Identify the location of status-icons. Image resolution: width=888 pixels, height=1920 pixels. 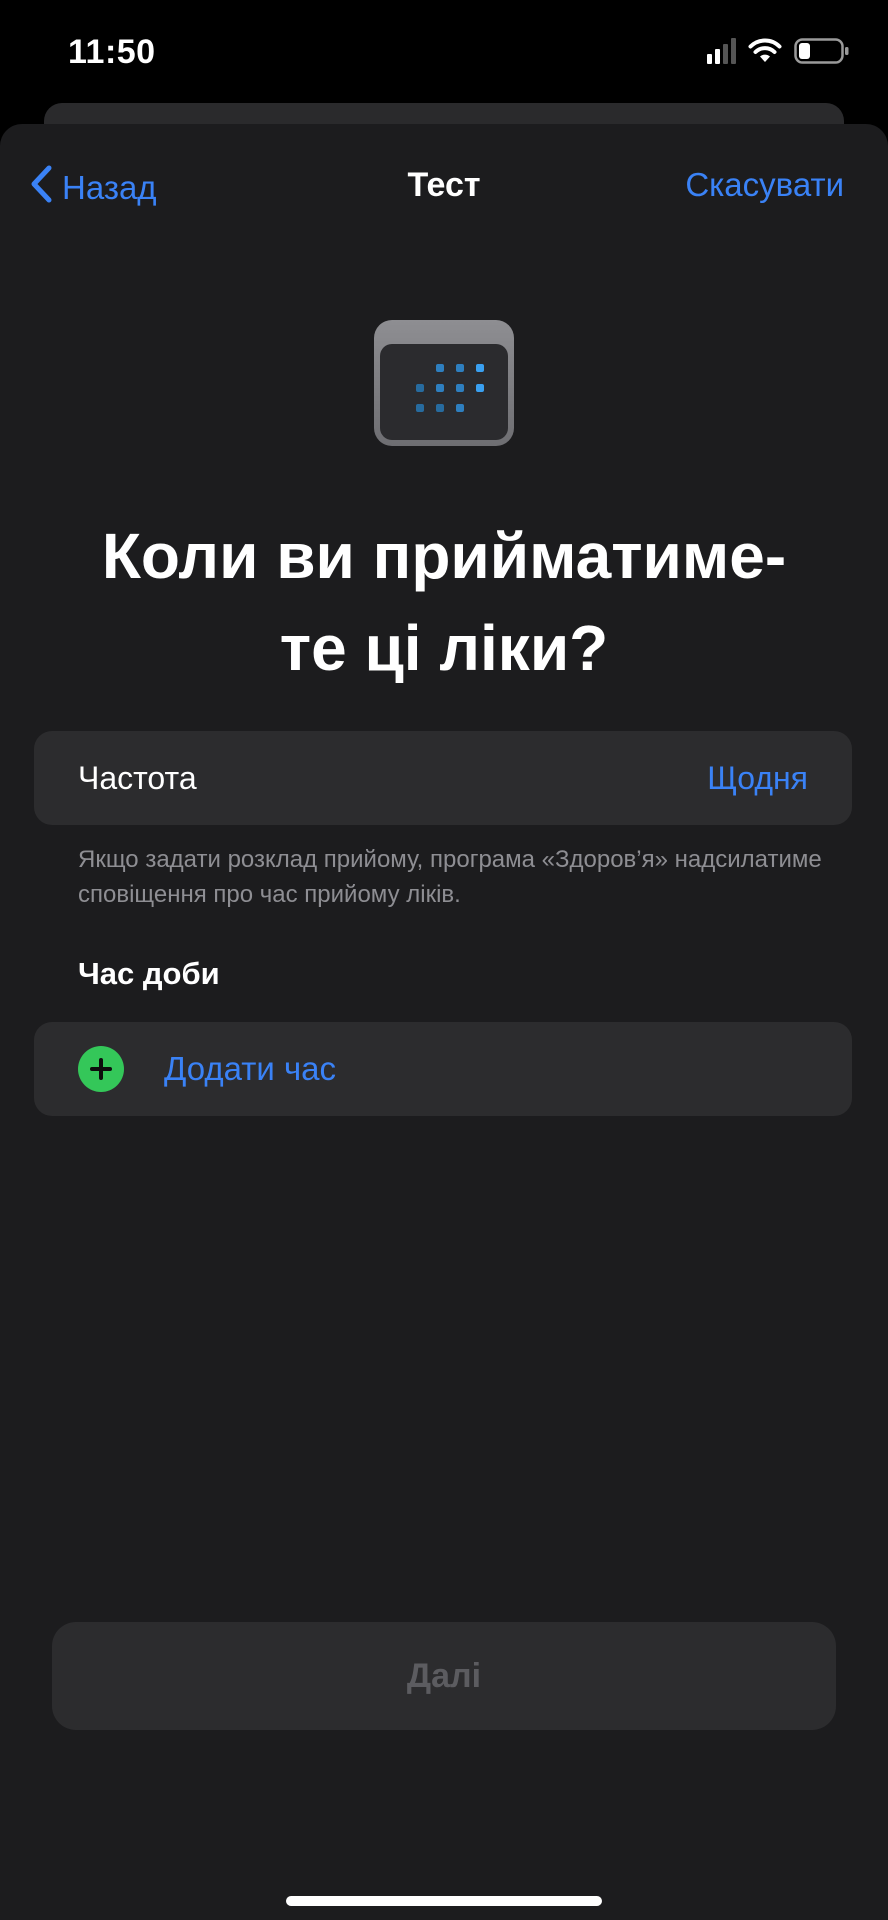
(778, 51).